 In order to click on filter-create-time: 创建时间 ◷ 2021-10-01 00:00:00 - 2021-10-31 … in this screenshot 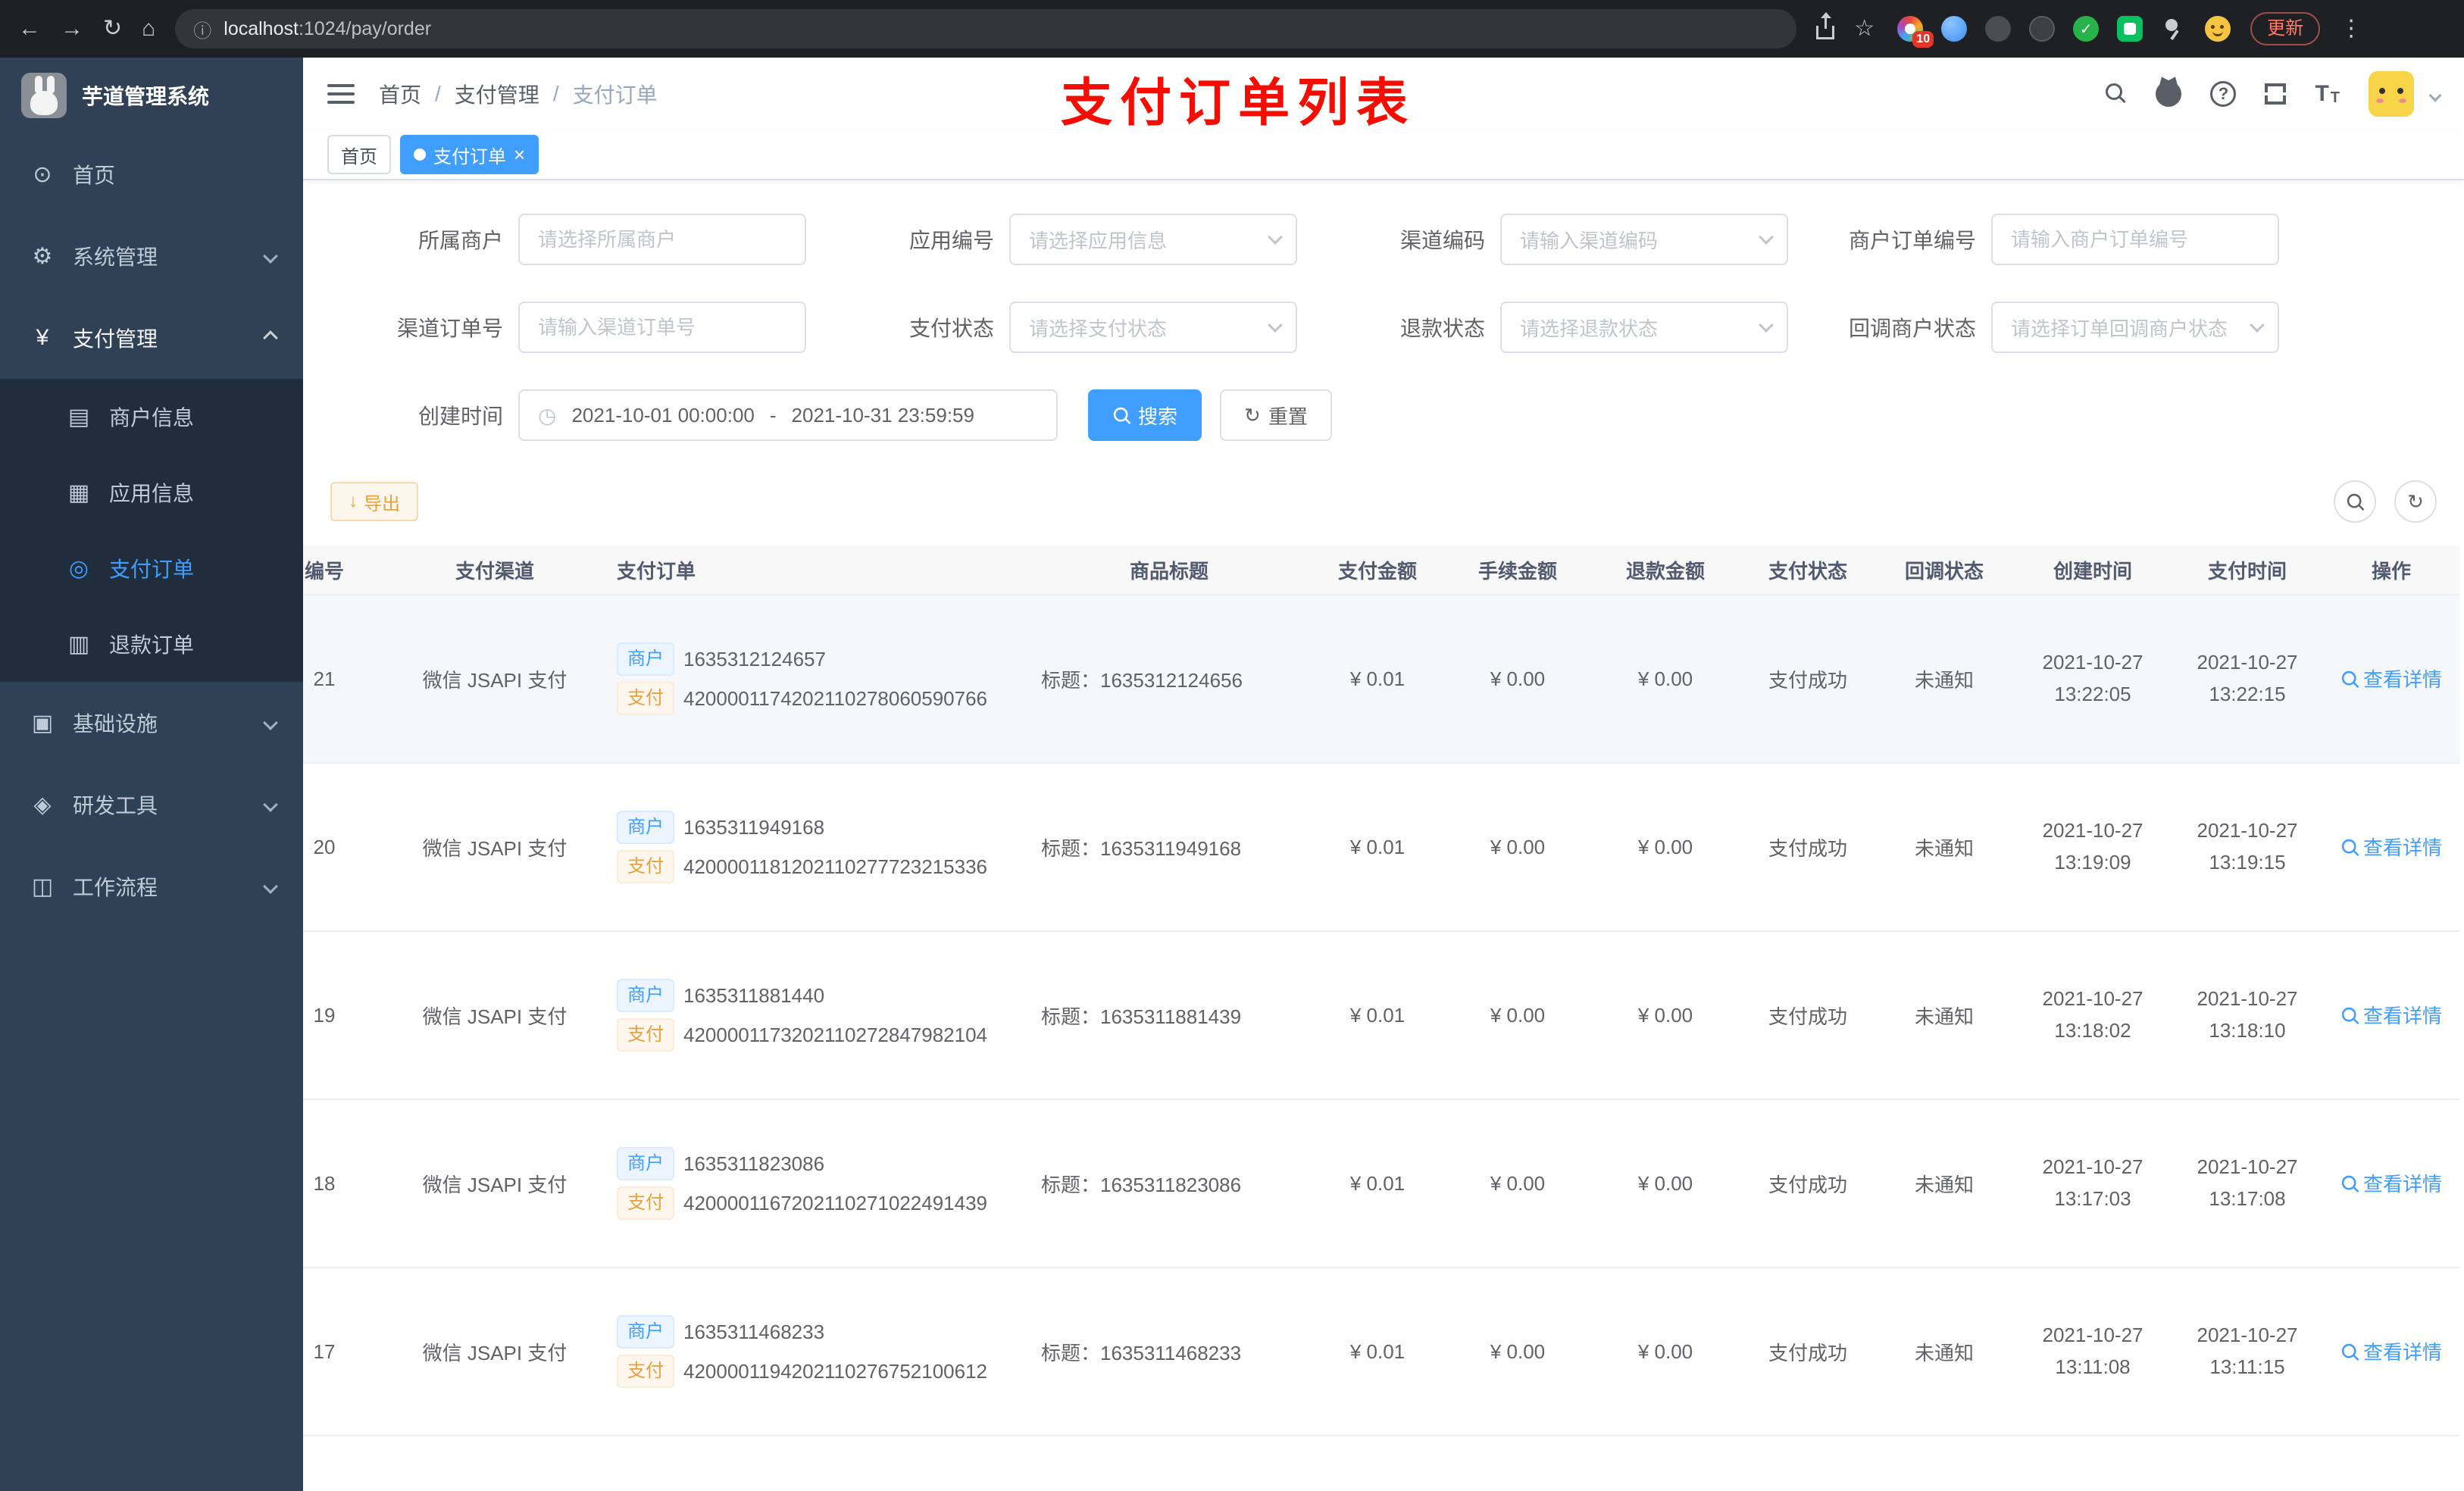, I will do `click(692, 415)`.